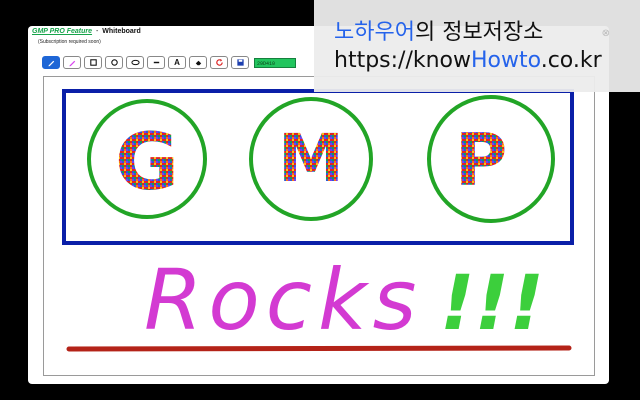  I want to click on overlay-url: https://knowHowto.co.kr, so click(468, 60).